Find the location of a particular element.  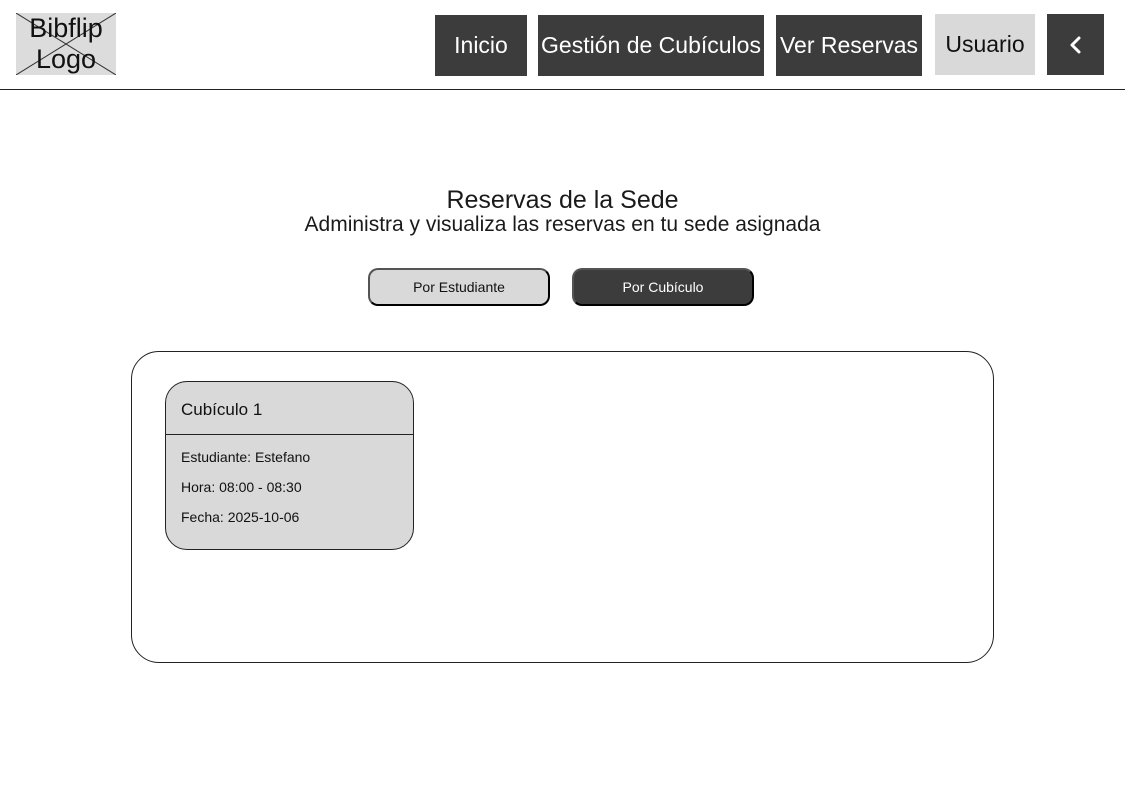

filter-por-estudiante-button: Por Estudiante is located at coordinates (459, 287).